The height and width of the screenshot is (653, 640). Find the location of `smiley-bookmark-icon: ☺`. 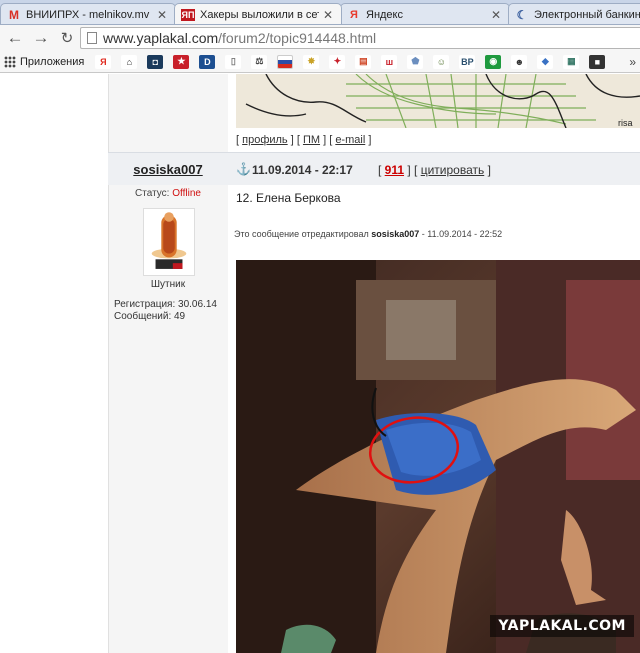

smiley-bookmark-icon: ☺ is located at coordinates (441, 61).